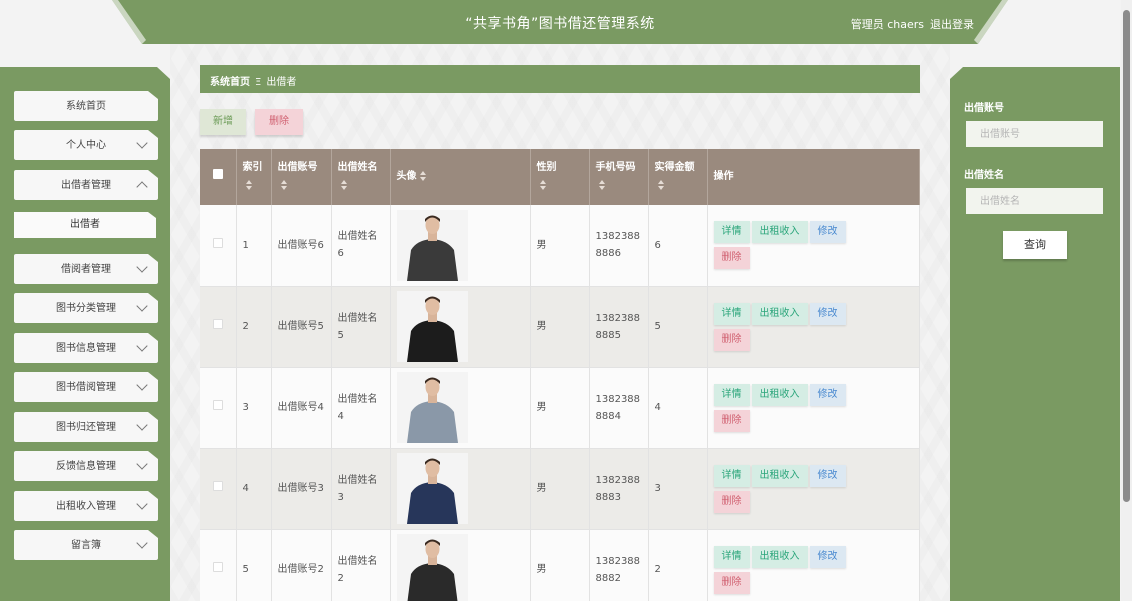 This screenshot has height=601, width=1132. I want to click on sidebar-item-label: 出借者管理, so click(86, 185).